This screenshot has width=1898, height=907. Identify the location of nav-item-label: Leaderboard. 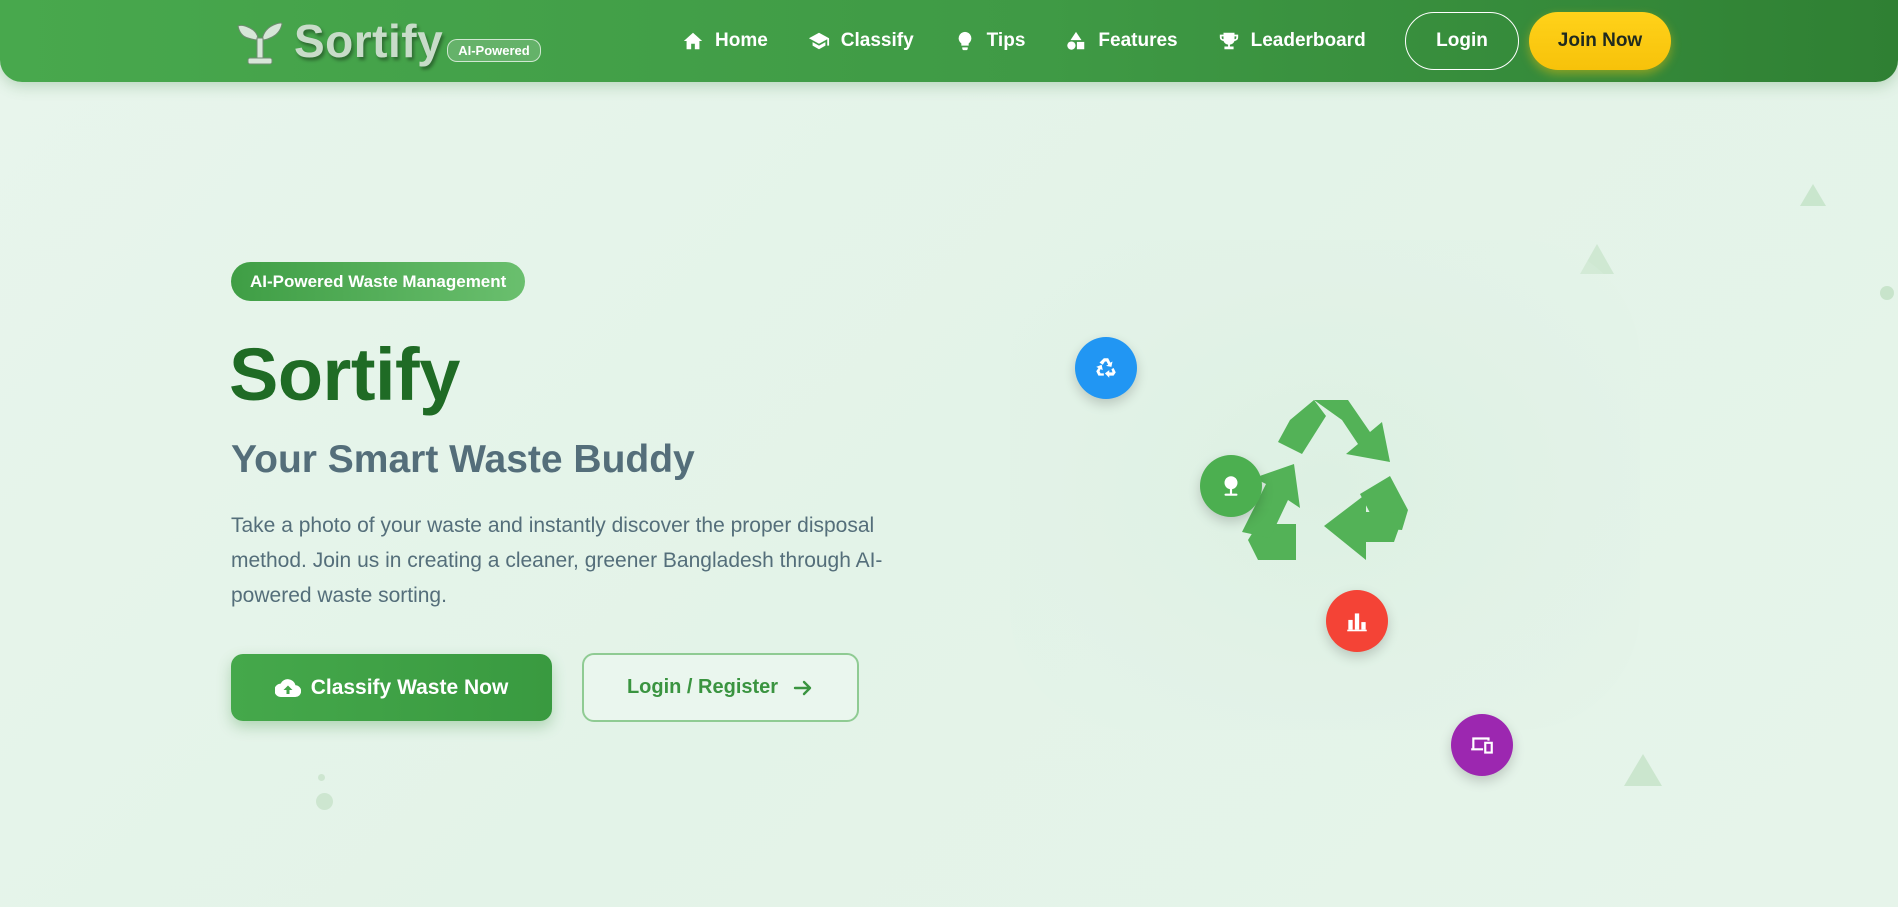
(1308, 40).